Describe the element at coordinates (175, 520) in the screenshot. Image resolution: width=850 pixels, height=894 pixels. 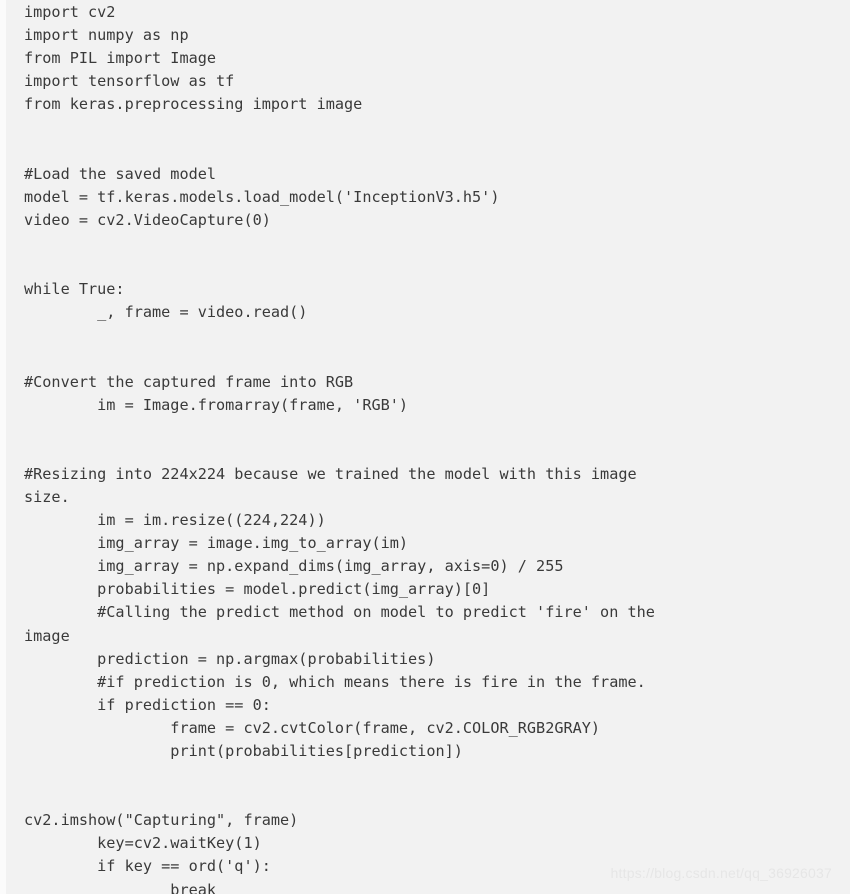
I see `code-line: im = im.resize((224,224))` at that location.